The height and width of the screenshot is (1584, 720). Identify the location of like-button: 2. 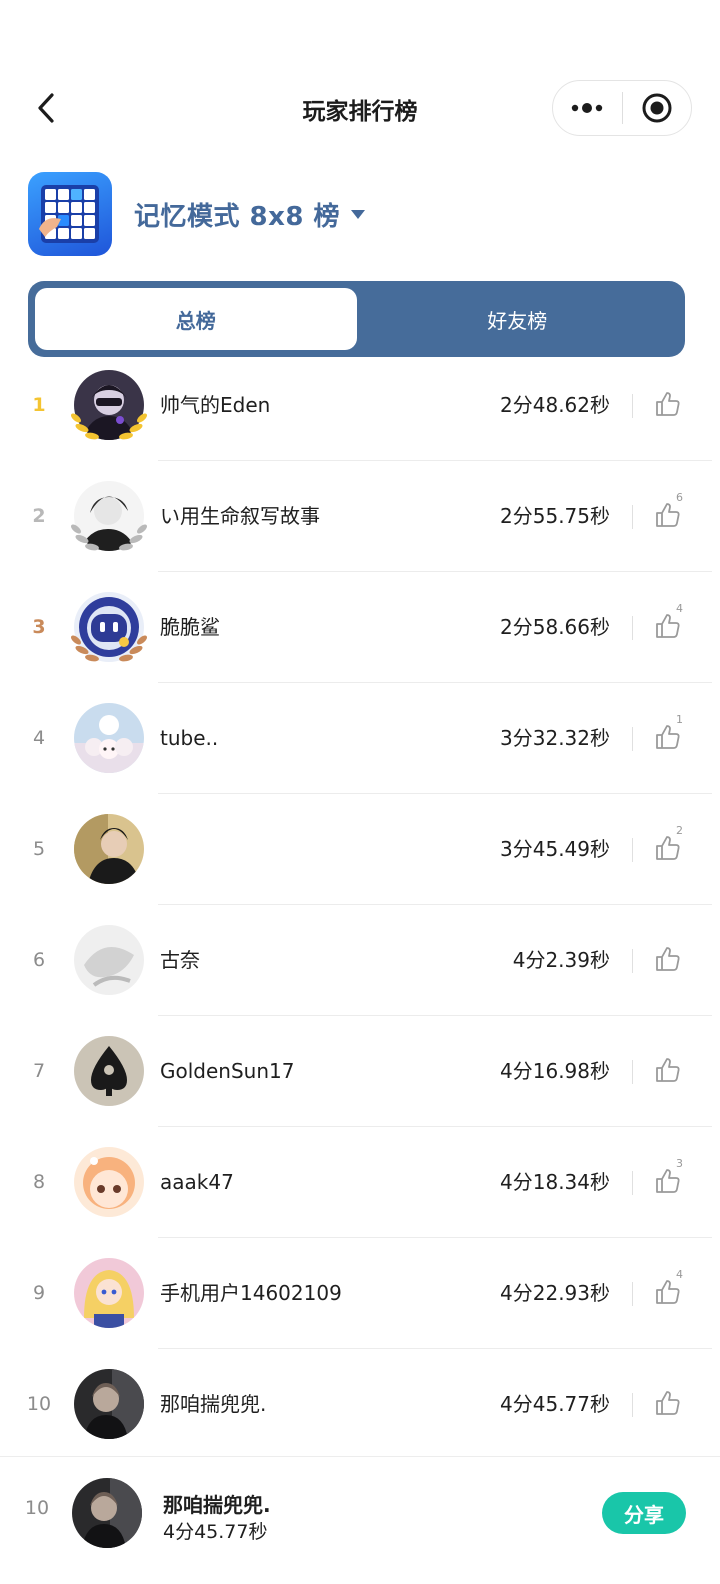
(670, 847).